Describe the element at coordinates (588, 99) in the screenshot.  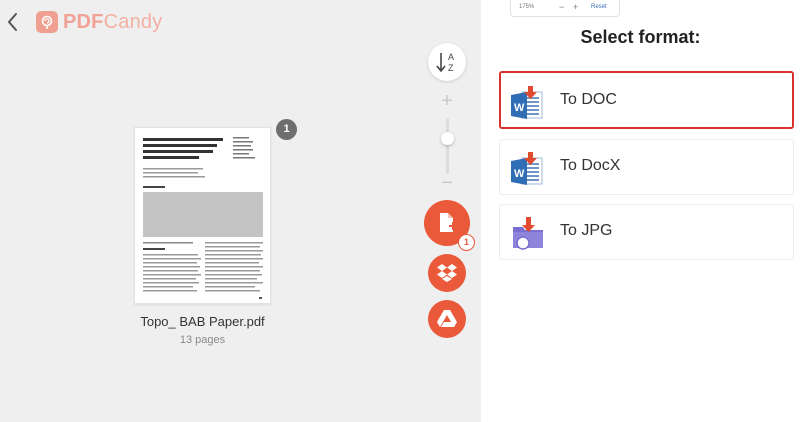
I see `format-option-label: To DOC` at that location.